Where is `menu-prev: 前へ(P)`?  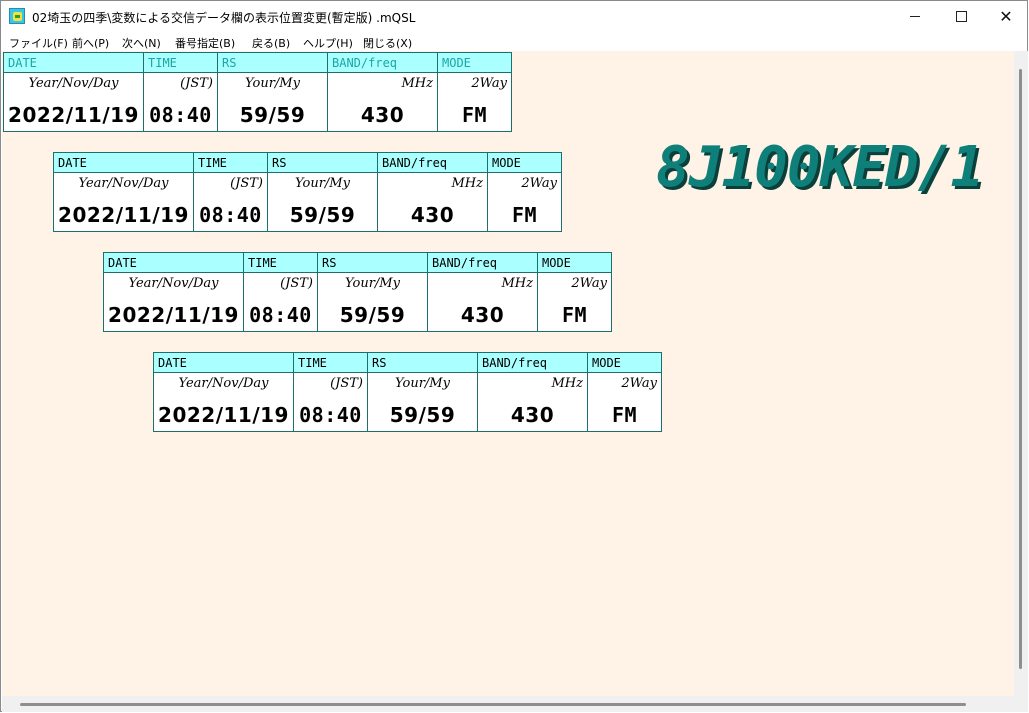
menu-prev: 前へ(P) is located at coordinates (90, 43).